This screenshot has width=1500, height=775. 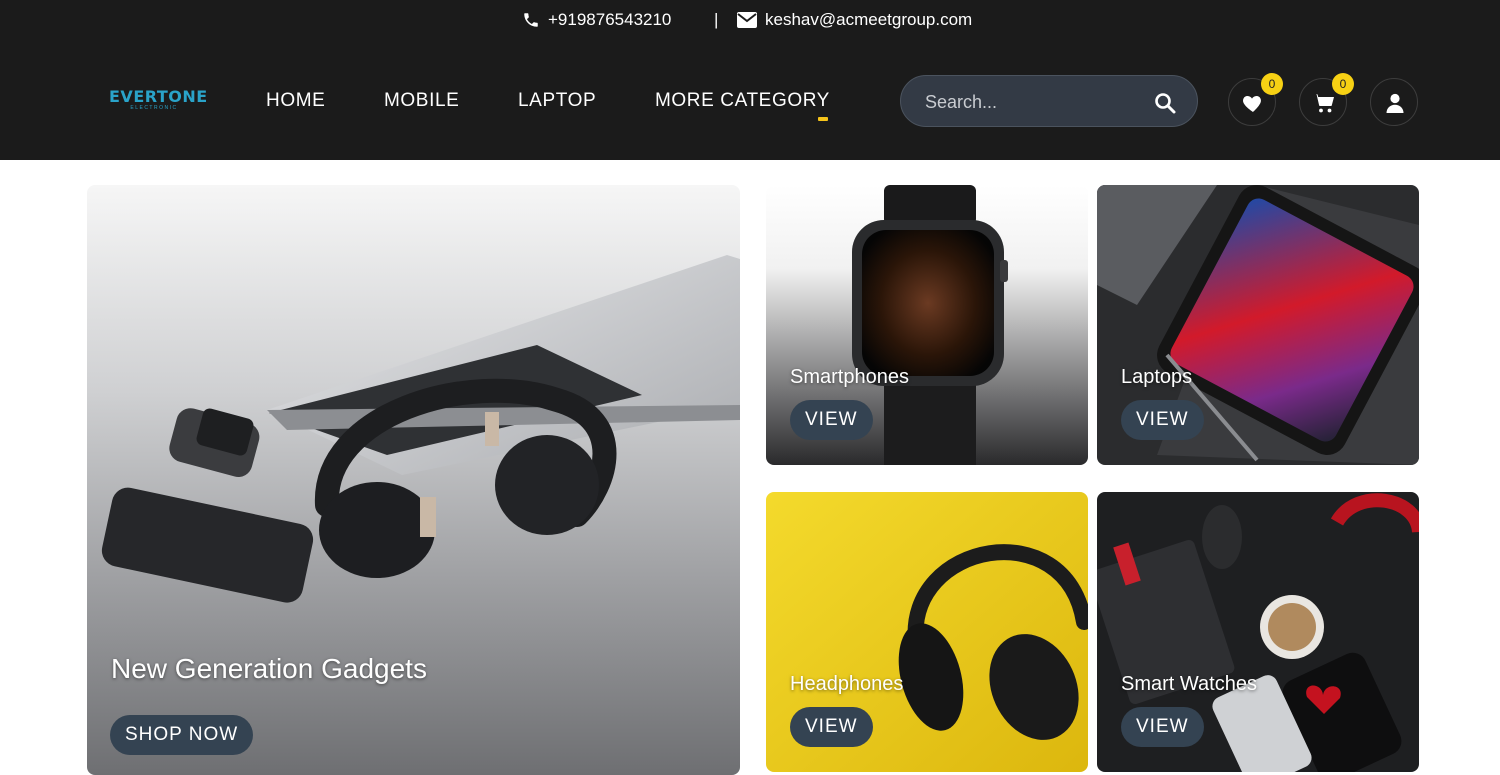 I want to click on phone-contact: +919876543210, so click(x=596, y=20).